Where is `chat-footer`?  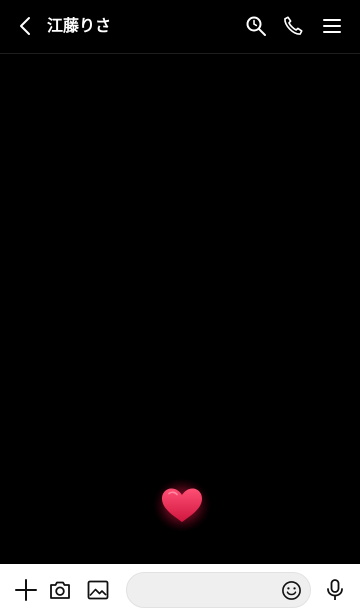 chat-footer is located at coordinates (180, 590).